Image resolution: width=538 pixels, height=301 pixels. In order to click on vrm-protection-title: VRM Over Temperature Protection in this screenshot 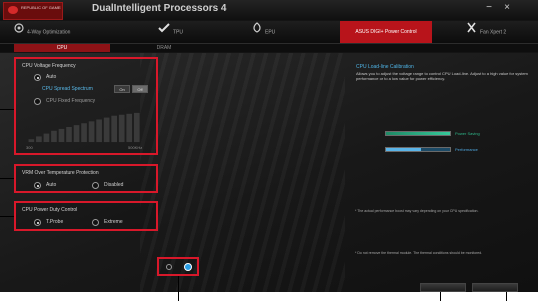, I will do `click(60, 173)`.